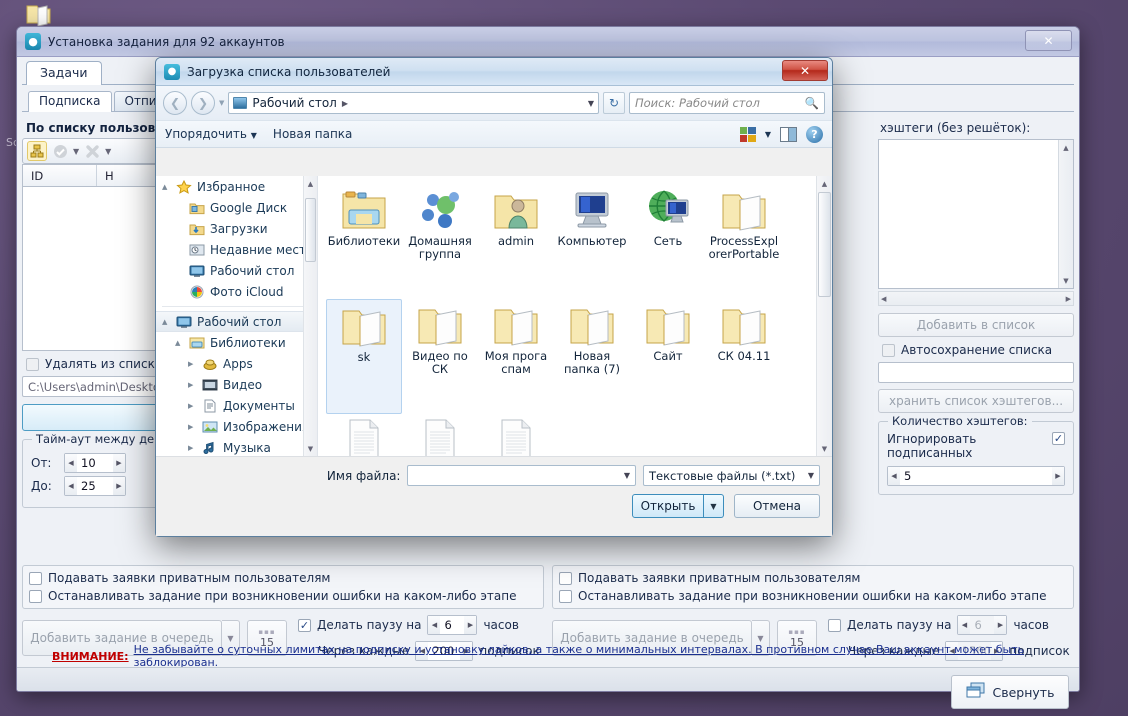 The height and width of the screenshot is (716, 1128). I want to click on pause-right-arrow-icon-l: ▶, so click(470, 625).